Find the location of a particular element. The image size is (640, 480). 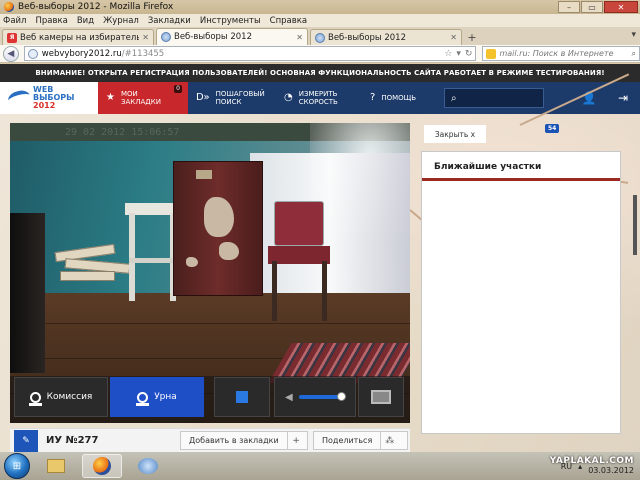

station-name: ИУ №277 is located at coordinates (72, 440).